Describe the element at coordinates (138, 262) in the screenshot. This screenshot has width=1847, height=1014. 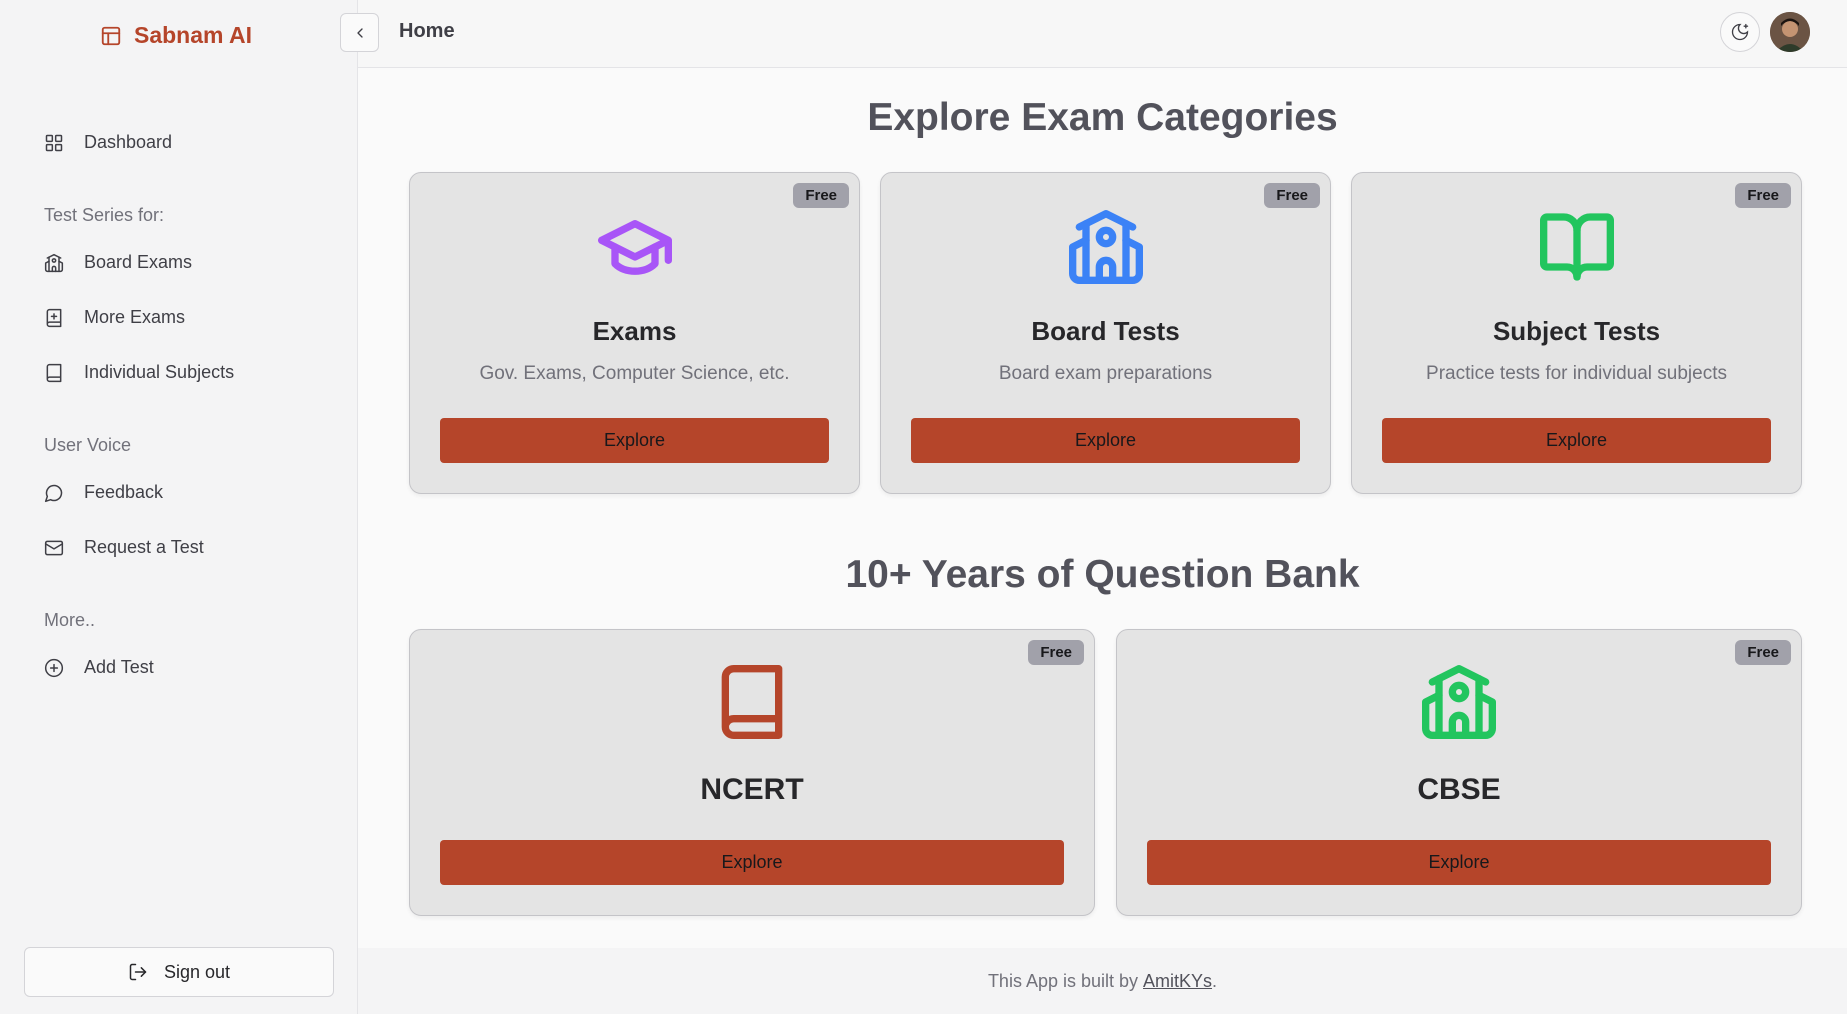
I see `sidebar-item-label: Board Exams` at that location.